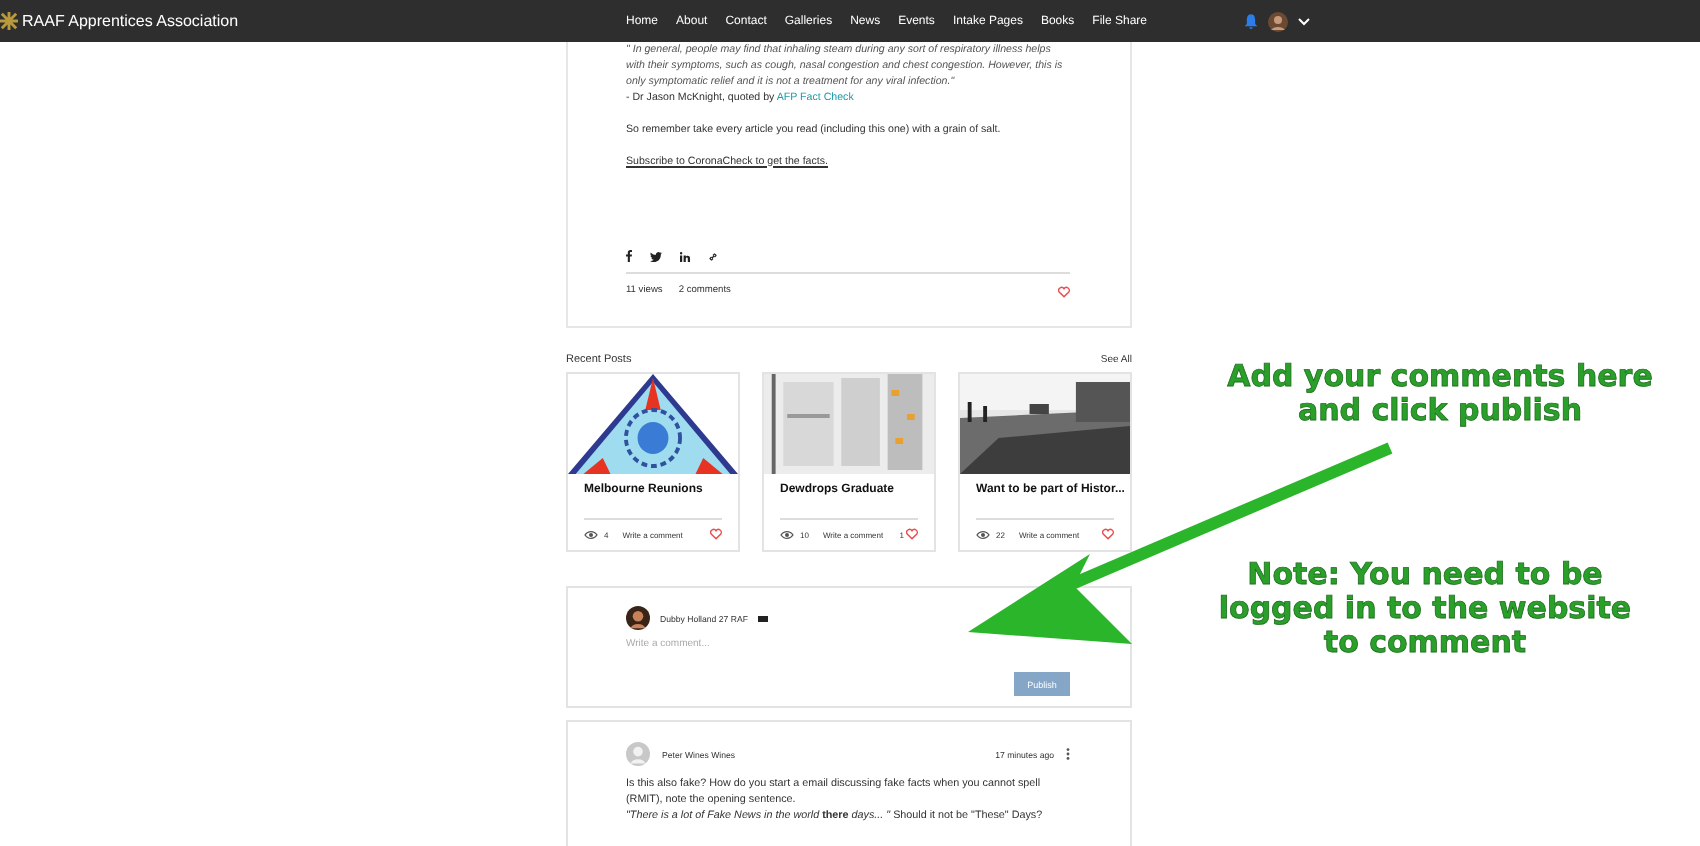  Describe the element at coordinates (1425, 609) in the screenshot. I see `annotation-text: Note: You need to be logged in to the website to comment` at that location.